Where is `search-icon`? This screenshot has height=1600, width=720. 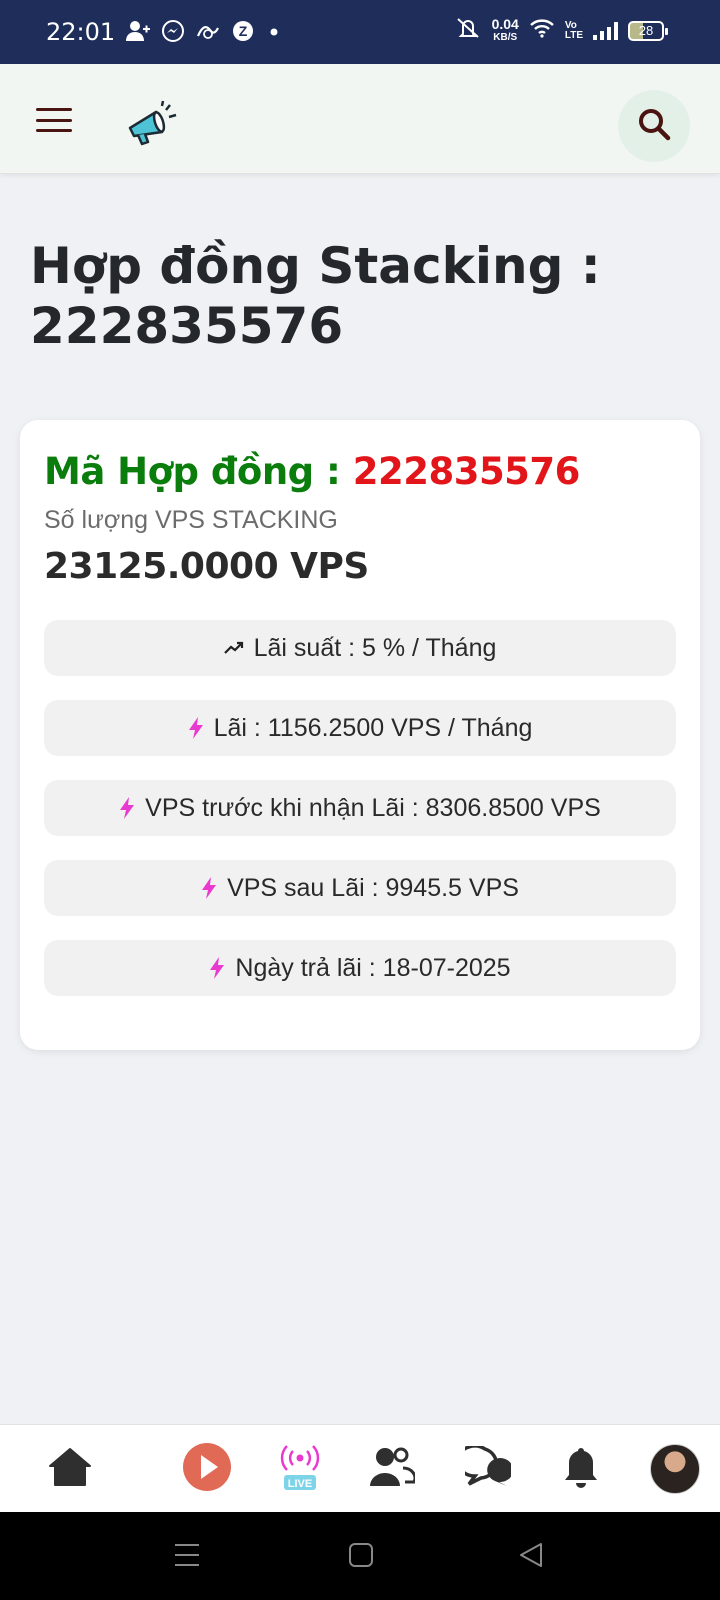 search-icon is located at coordinates (654, 126).